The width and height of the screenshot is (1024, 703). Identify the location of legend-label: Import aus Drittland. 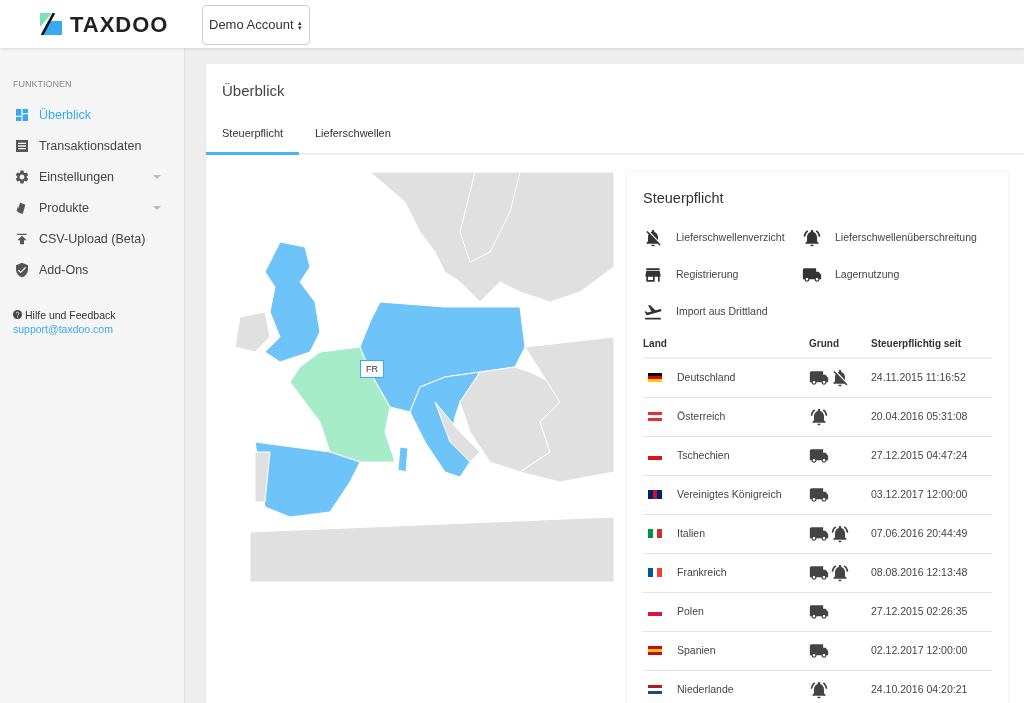
(722, 312).